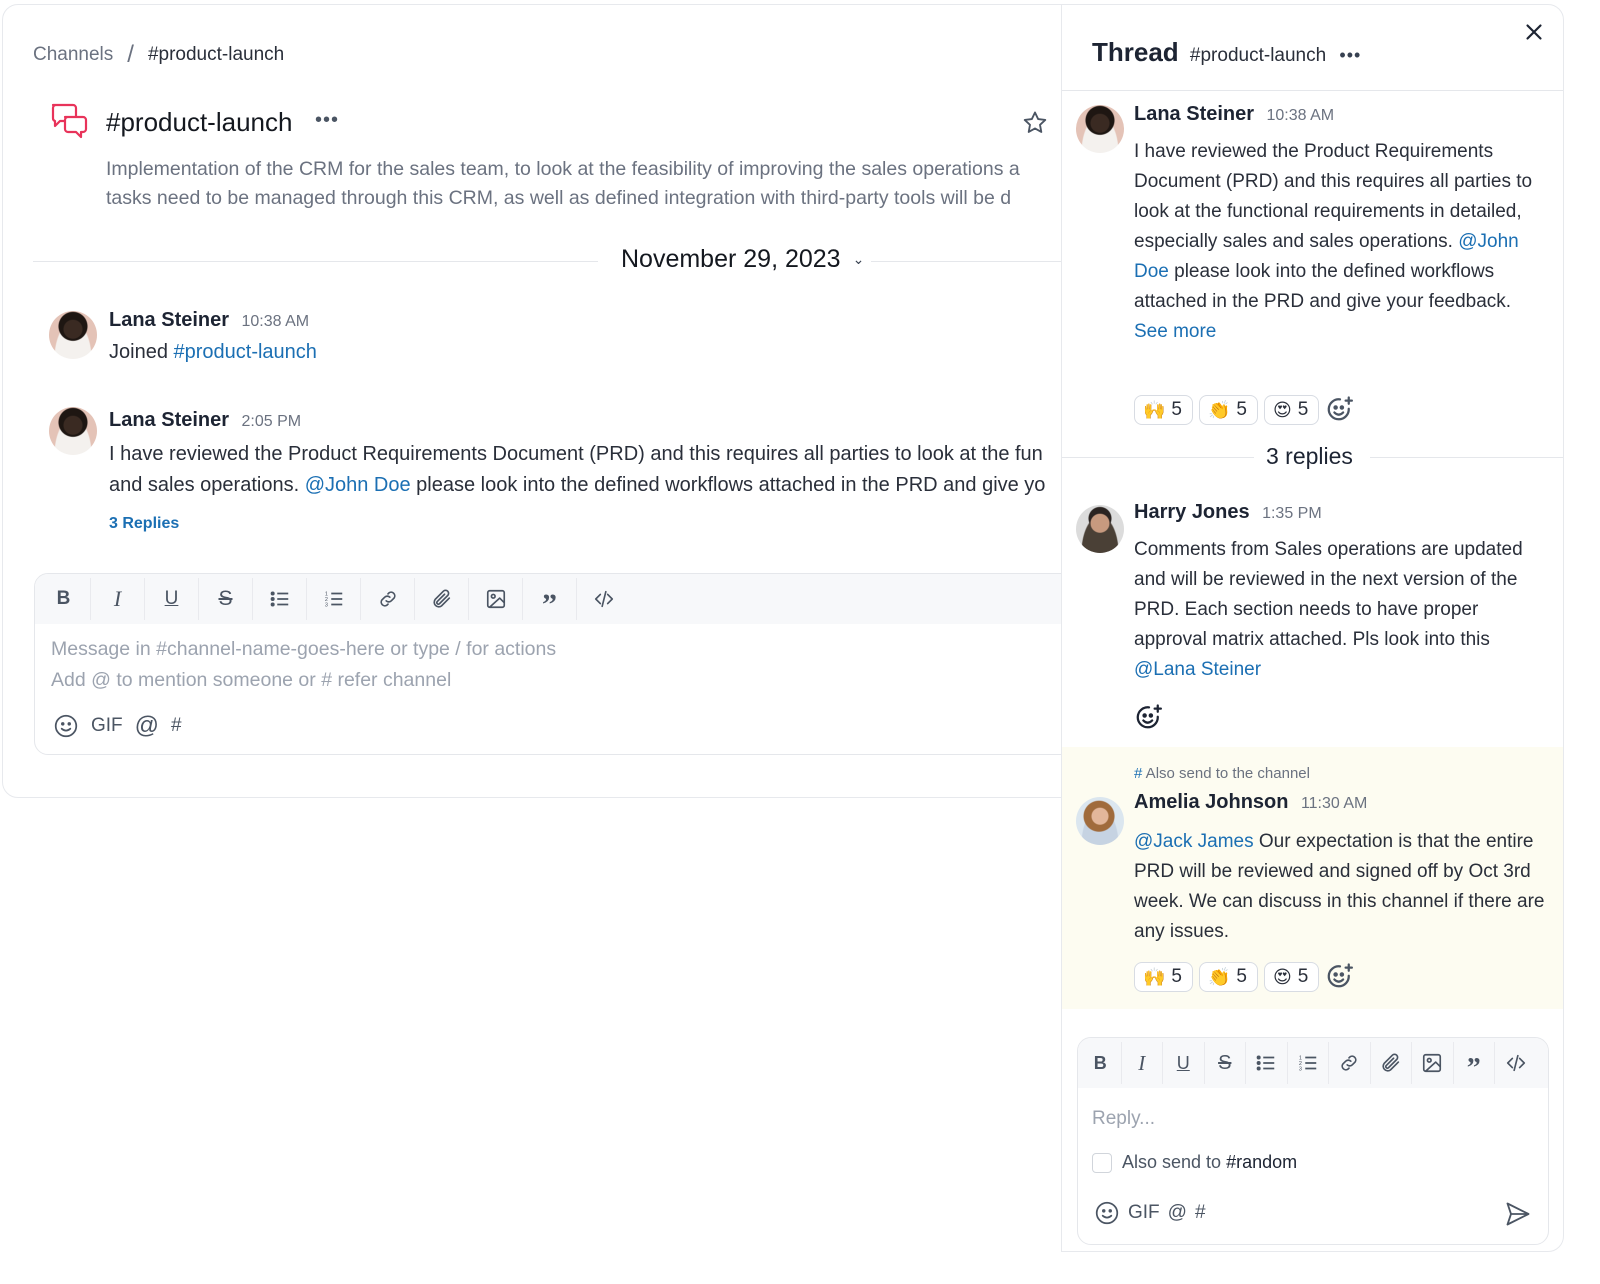  Describe the element at coordinates (1518, 1214) in the screenshot. I see `send-icon` at that location.